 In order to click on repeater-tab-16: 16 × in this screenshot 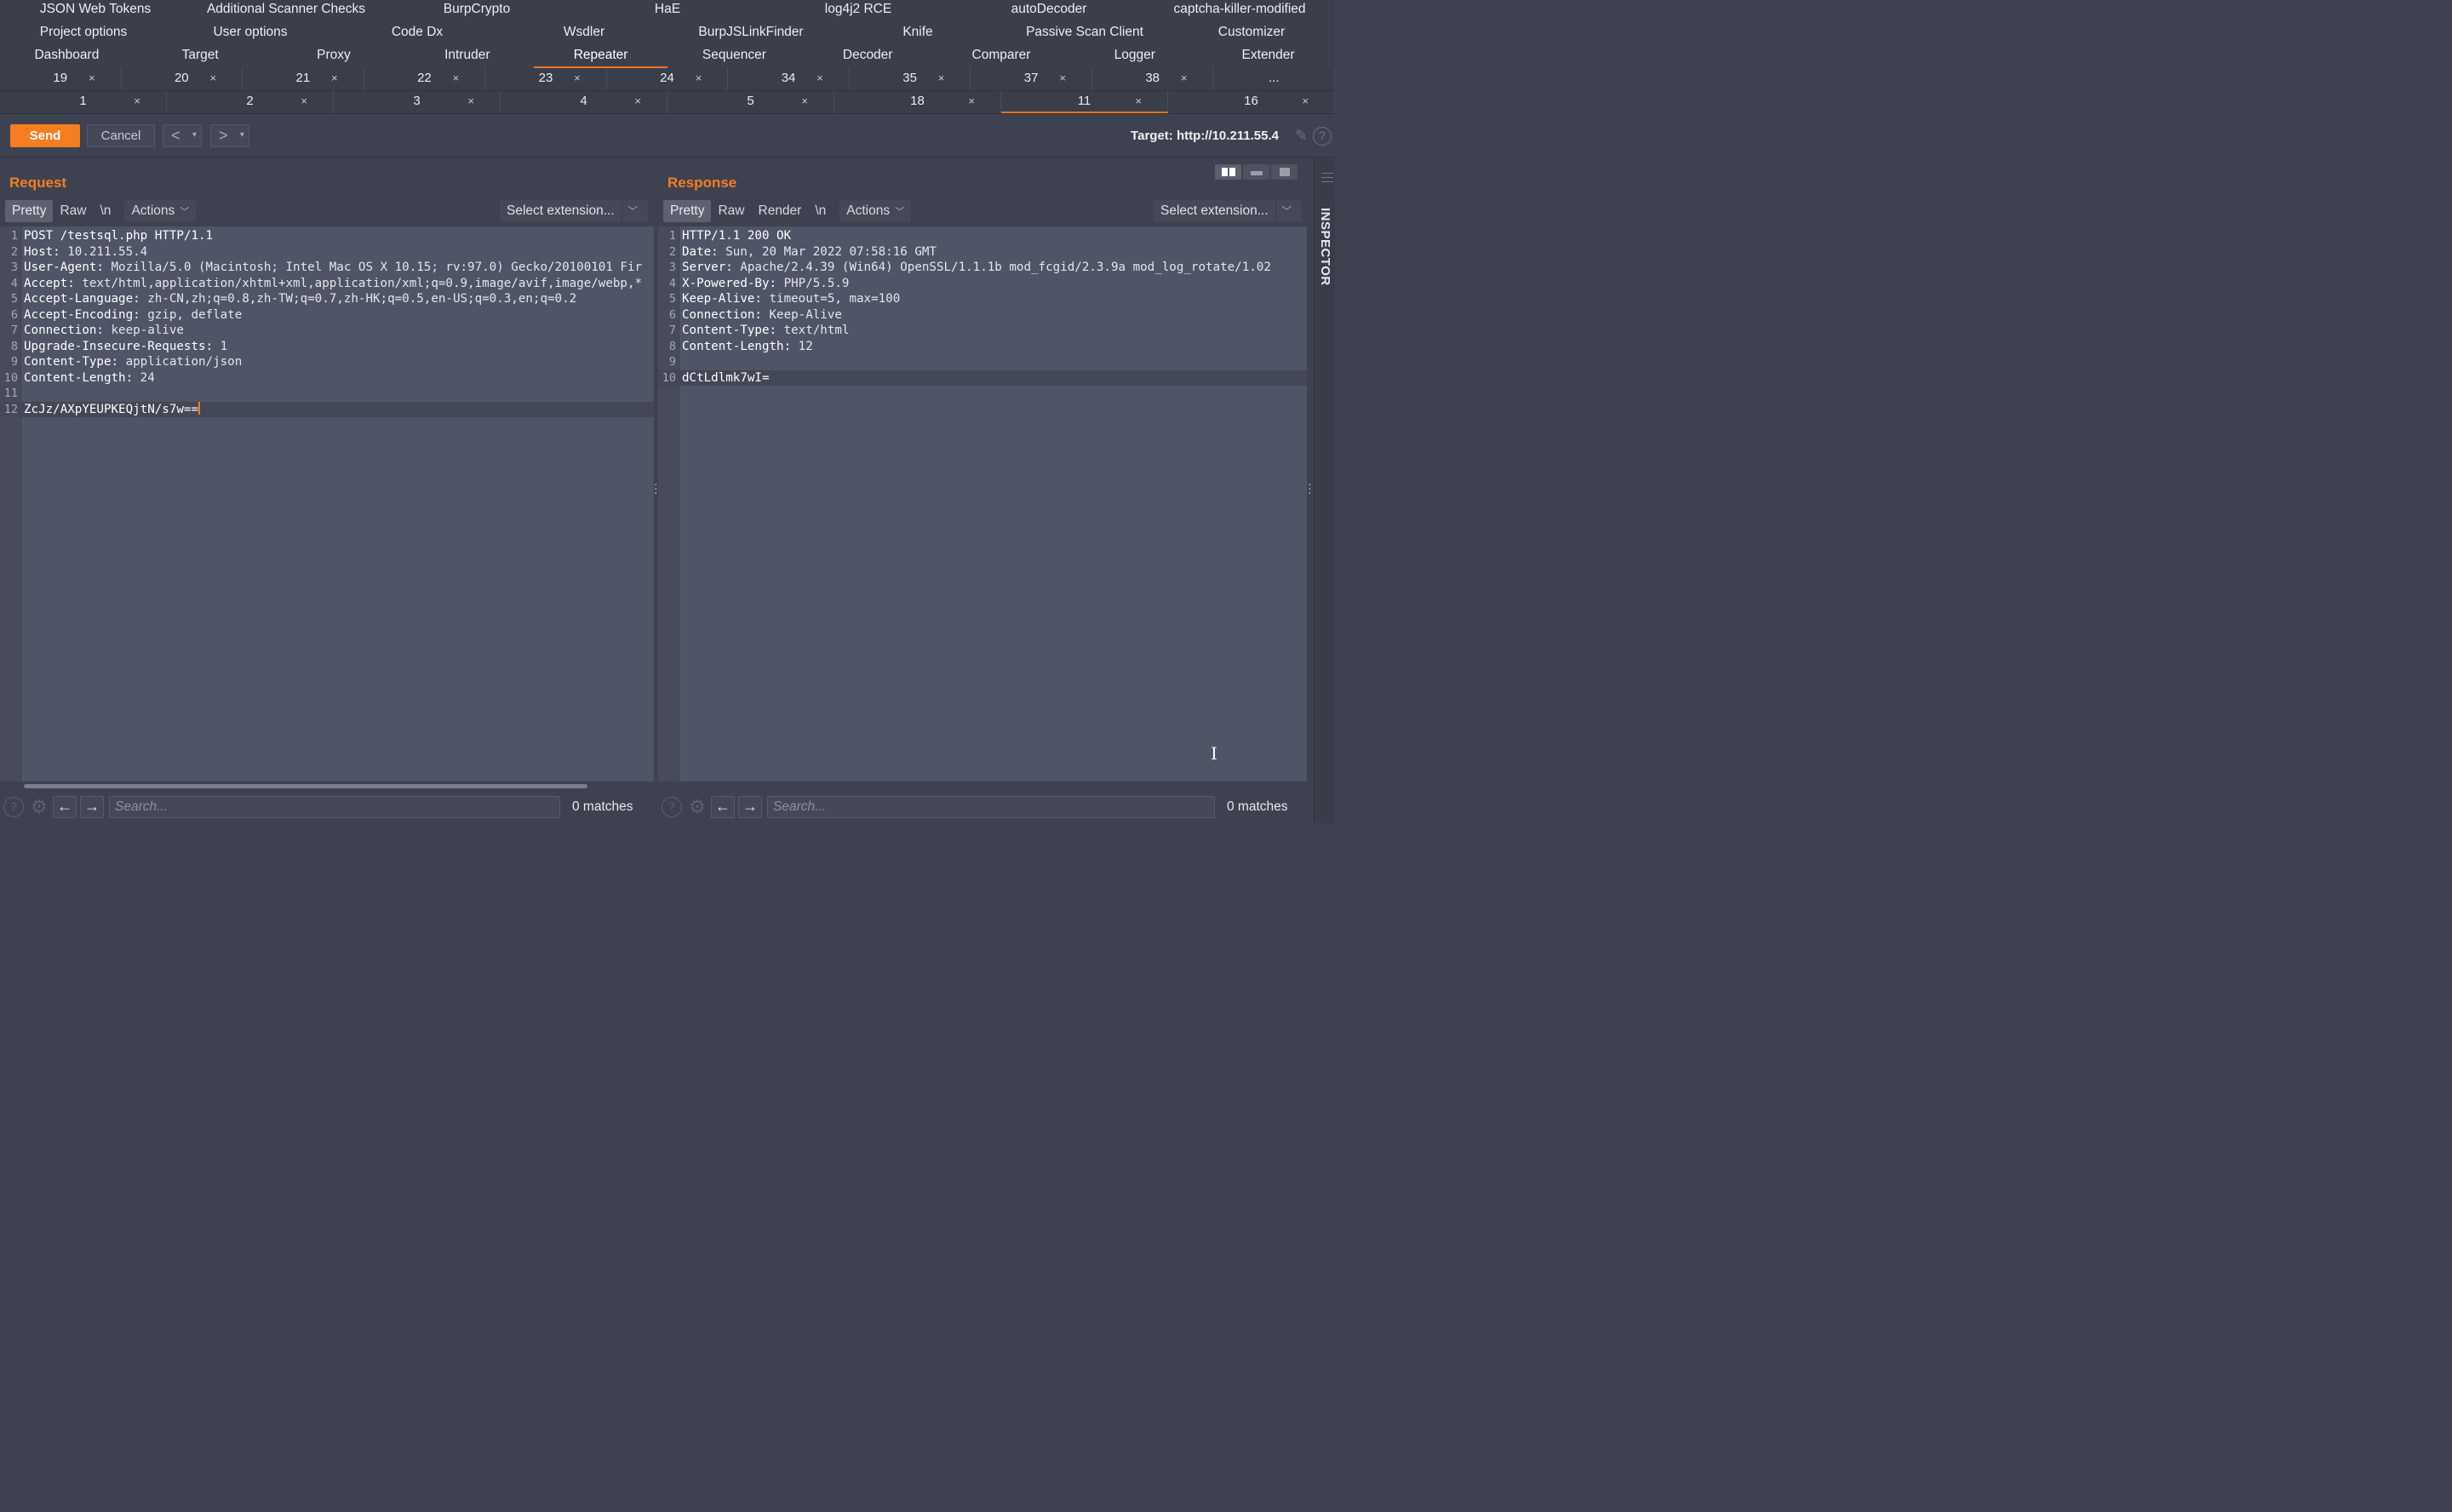, I will do `click(1251, 102)`.